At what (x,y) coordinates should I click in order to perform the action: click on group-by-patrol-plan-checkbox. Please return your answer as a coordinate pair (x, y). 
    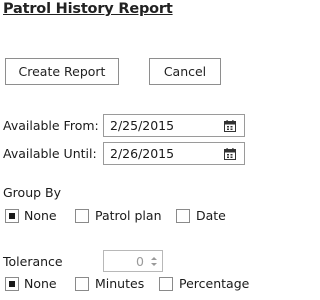
    Looking at the image, I should click on (82, 216).